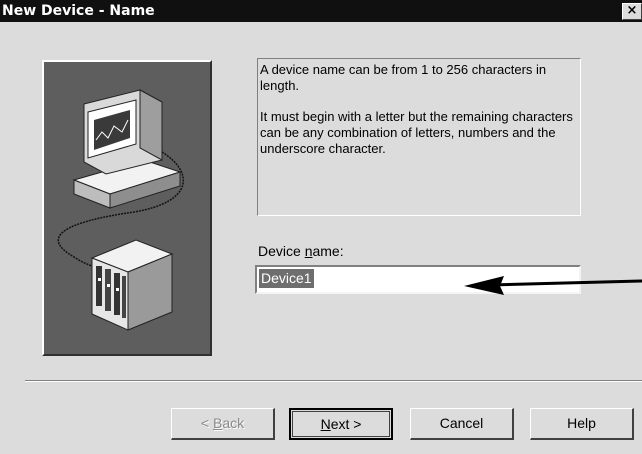 The width and height of the screenshot is (642, 454). What do you see at coordinates (233, 423) in the screenshot?
I see `back-button-label: ack` at bounding box center [233, 423].